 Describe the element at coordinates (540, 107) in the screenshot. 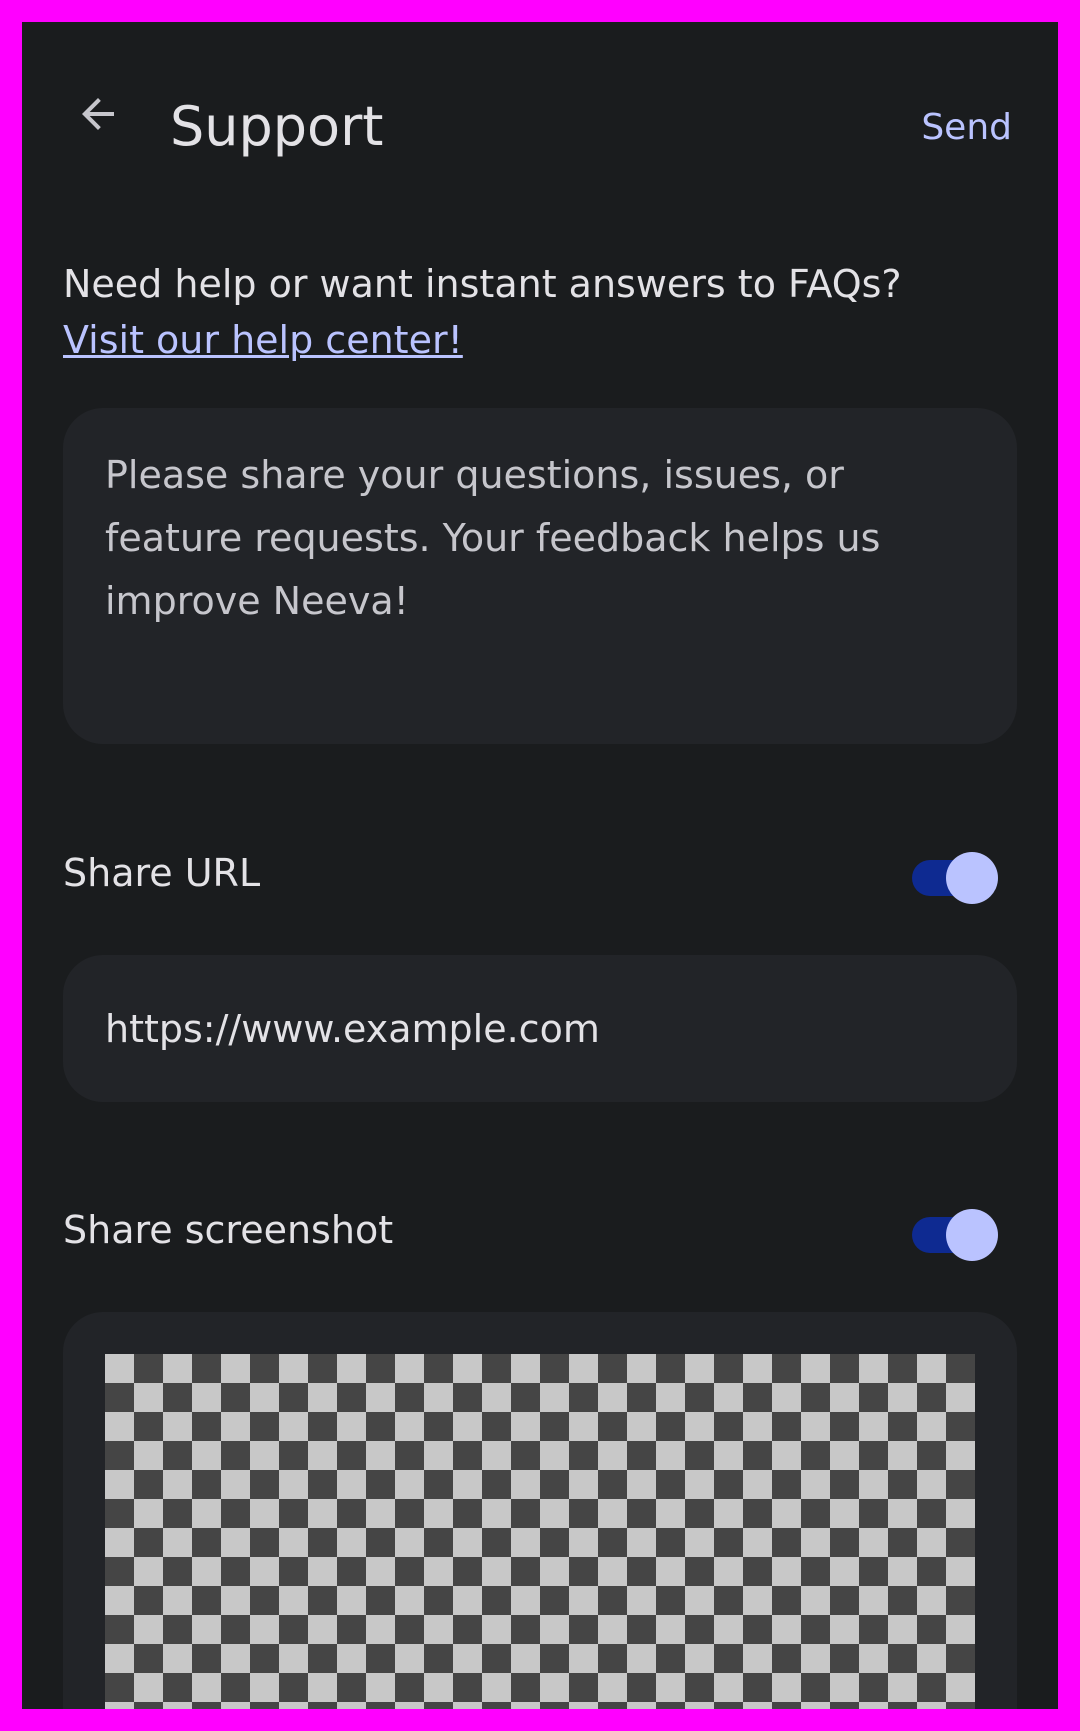

I see `top-app-bar: Support Send` at that location.